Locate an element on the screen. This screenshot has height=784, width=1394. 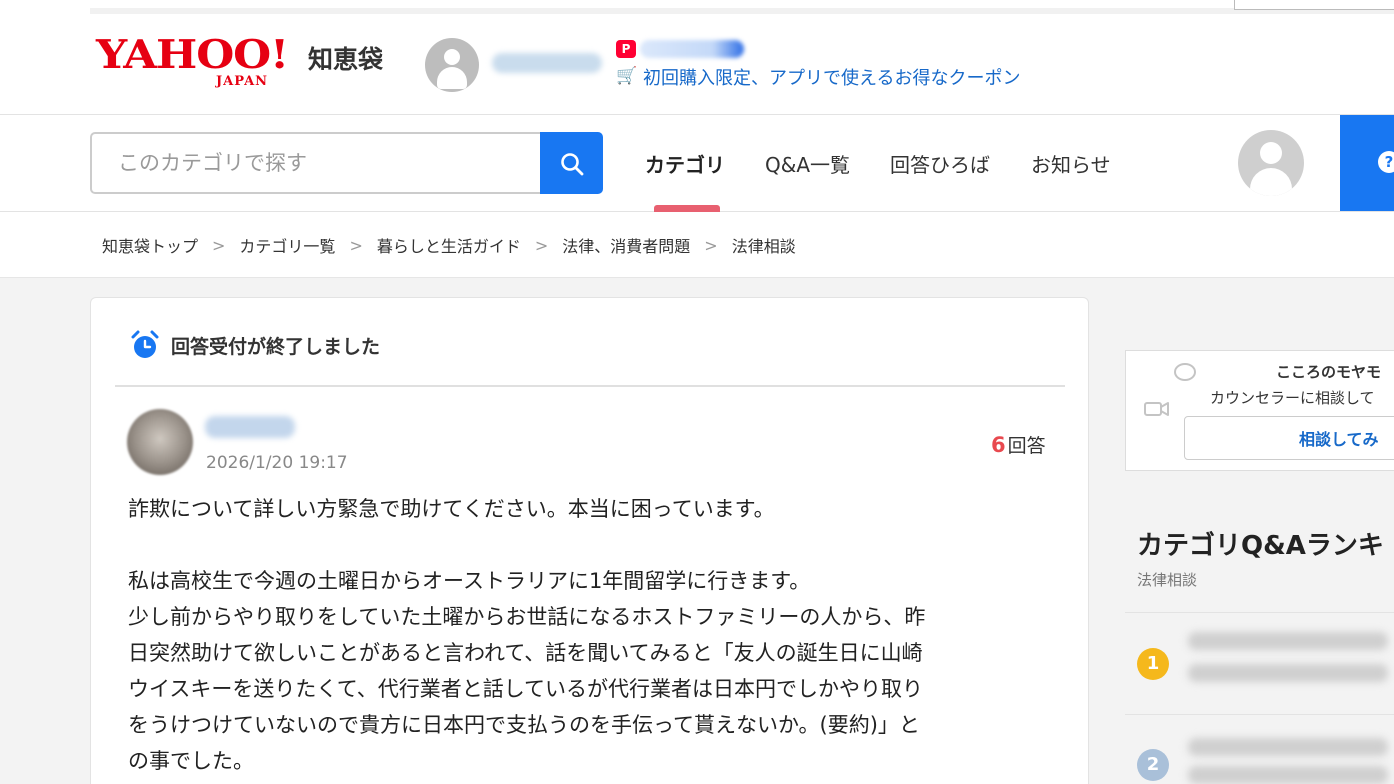
alarm-clock-icon is located at coordinates (145, 344).